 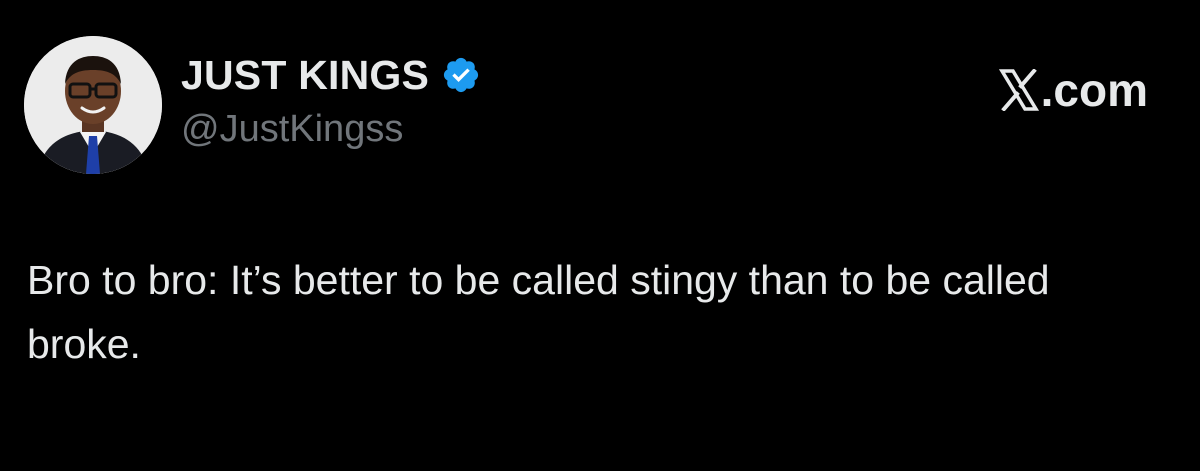 What do you see at coordinates (461, 75) in the screenshot?
I see `verified-badge-icon` at bounding box center [461, 75].